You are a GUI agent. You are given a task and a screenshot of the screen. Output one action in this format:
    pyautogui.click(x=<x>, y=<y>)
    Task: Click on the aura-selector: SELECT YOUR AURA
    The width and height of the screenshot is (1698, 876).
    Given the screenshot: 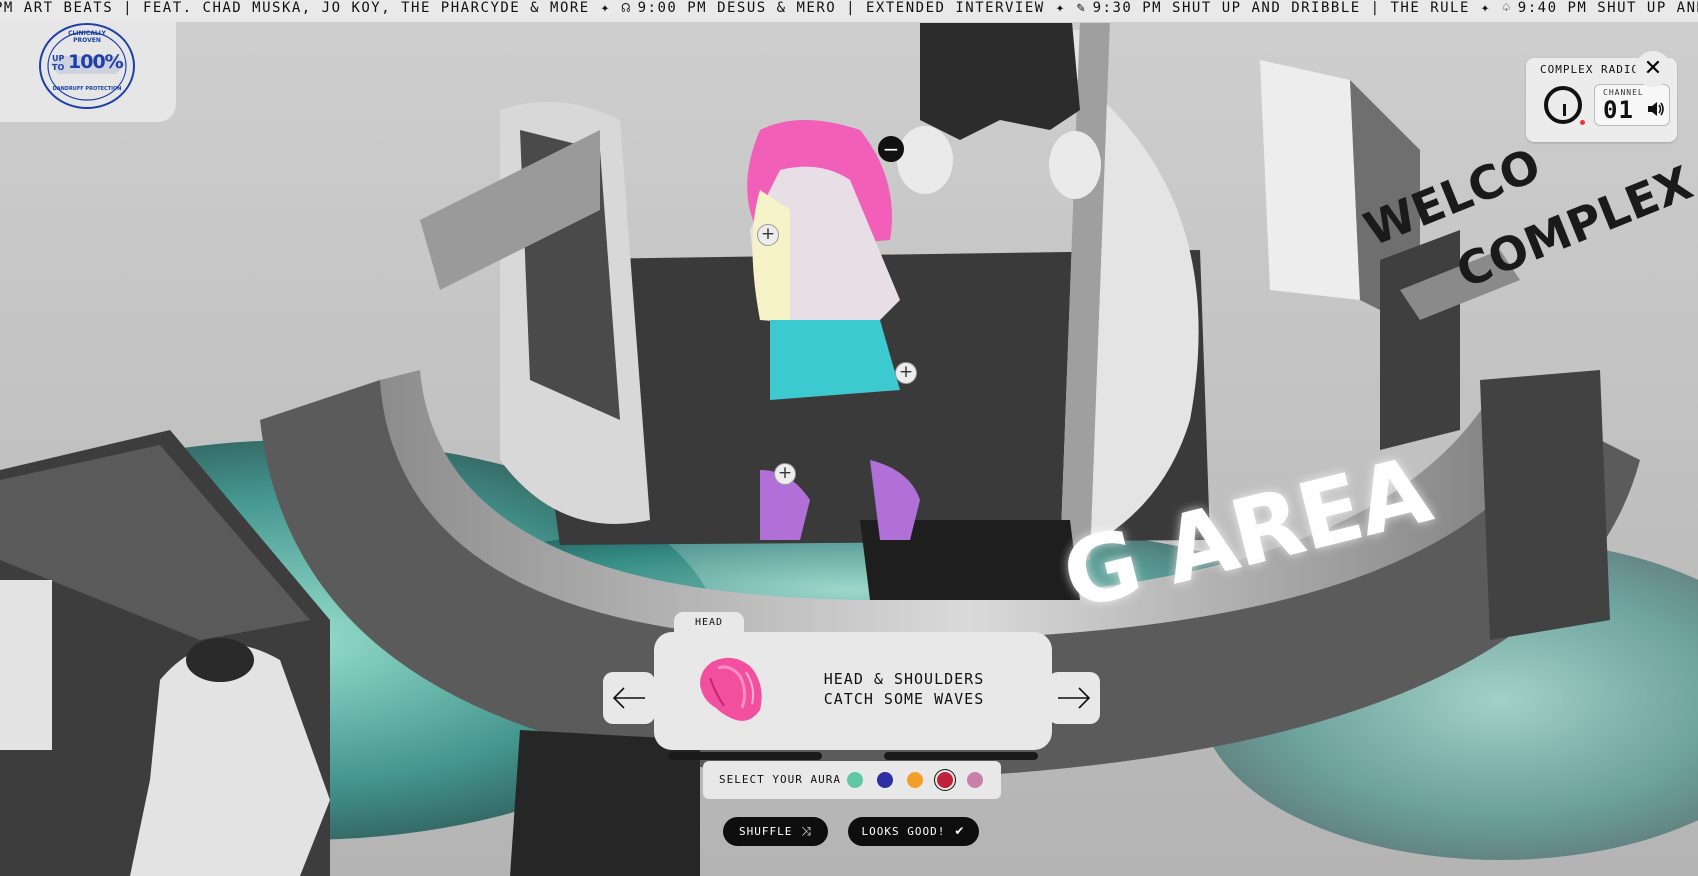 What is the action you would take?
    pyautogui.click(x=852, y=780)
    